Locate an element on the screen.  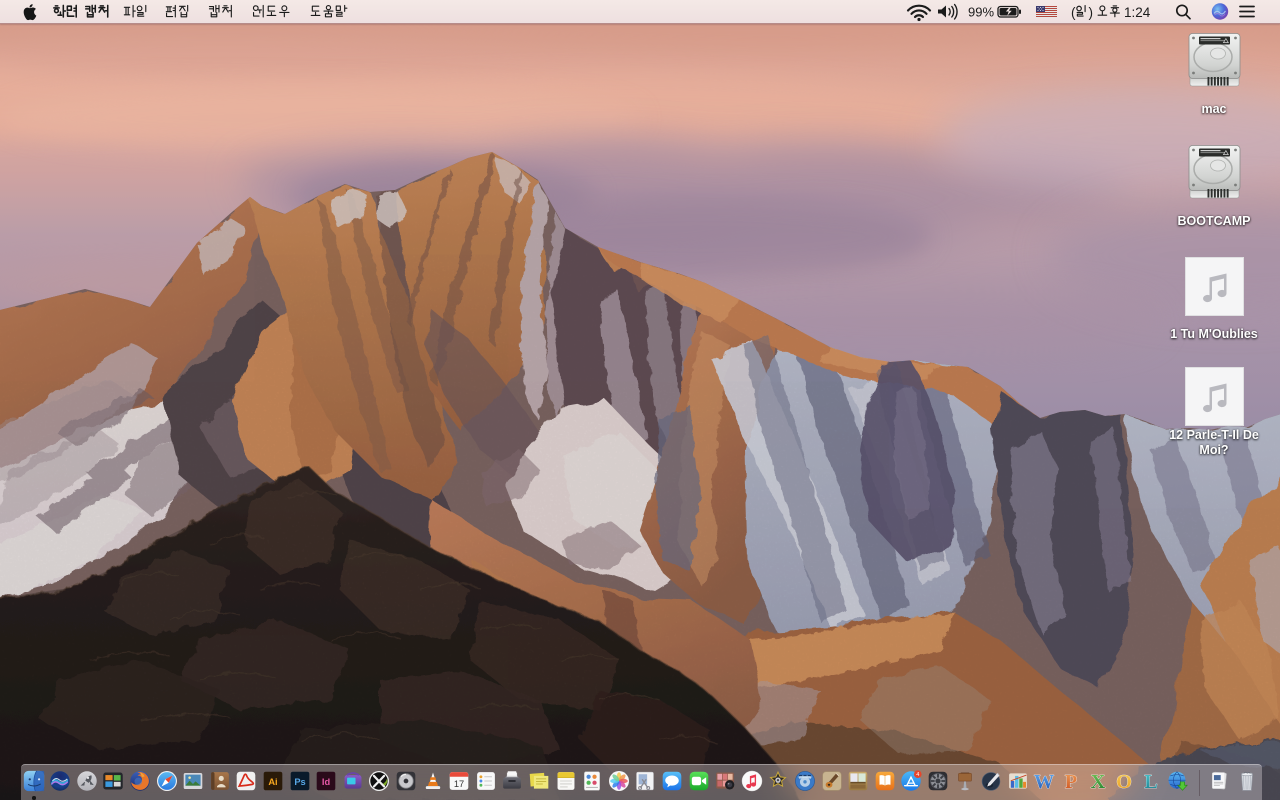
svg-text: L is located at coordinates (1151, 781).